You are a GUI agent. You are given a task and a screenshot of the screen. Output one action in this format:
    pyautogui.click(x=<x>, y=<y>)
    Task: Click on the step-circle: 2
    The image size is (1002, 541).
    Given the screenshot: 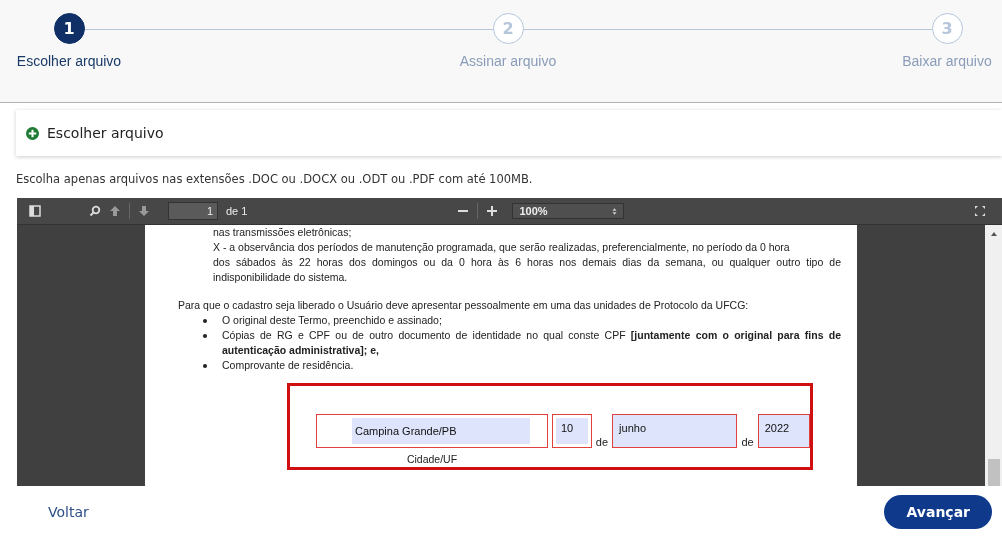 What is the action you would take?
    pyautogui.click(x=508, y=28)
    